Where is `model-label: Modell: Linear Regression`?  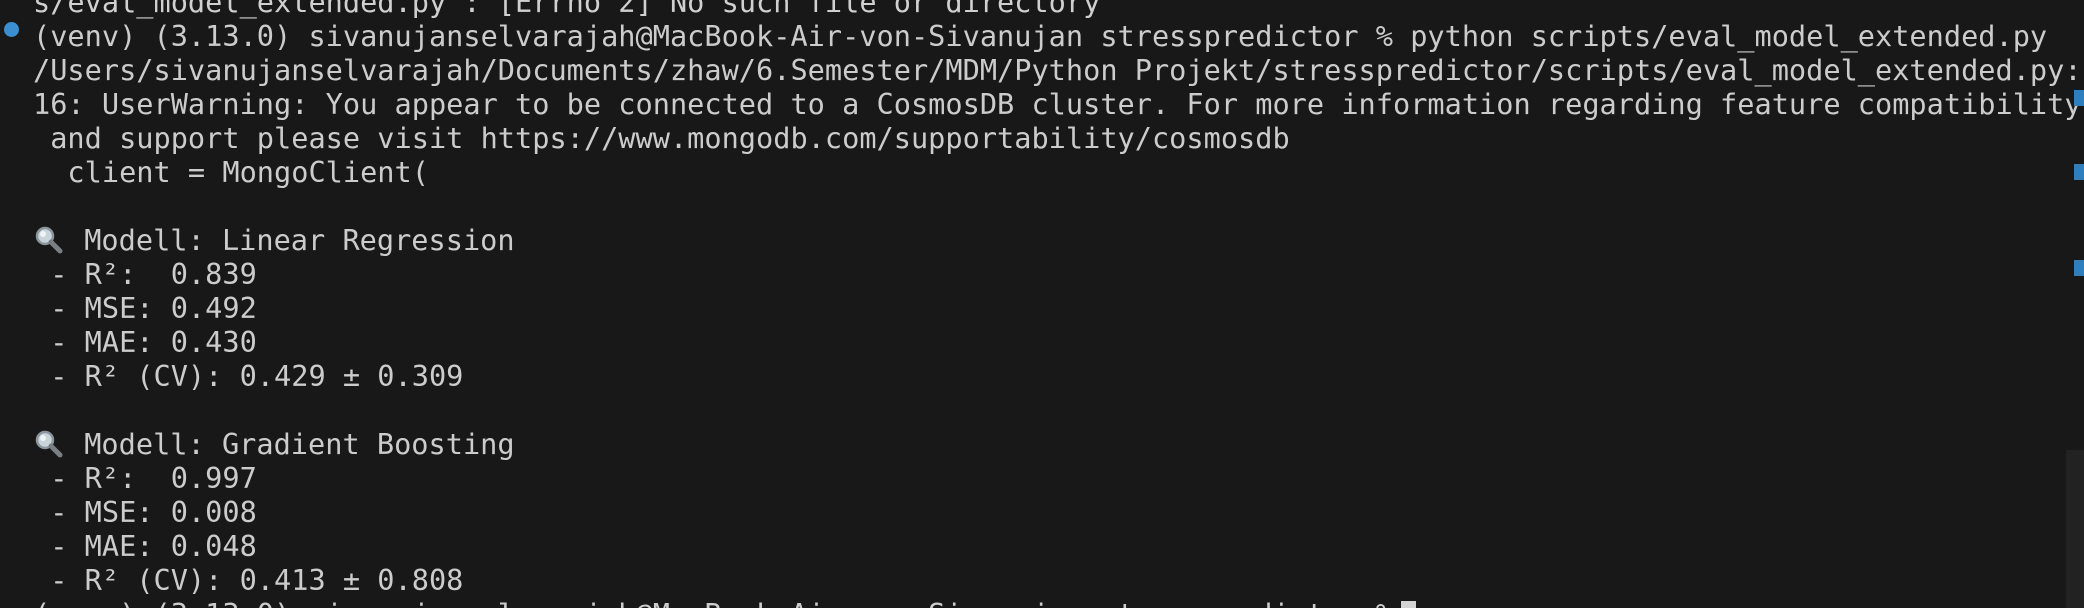 model-label: Modell: Linear Regression is located at coordinates (299, 240).